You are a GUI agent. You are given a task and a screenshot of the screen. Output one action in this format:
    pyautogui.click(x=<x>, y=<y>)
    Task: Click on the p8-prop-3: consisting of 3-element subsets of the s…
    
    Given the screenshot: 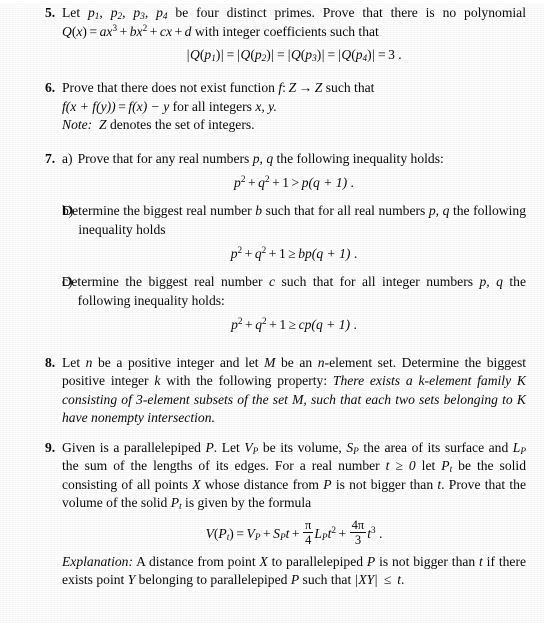 What is the action you would take?
    pyautogui.click(x=177, y=399)
    